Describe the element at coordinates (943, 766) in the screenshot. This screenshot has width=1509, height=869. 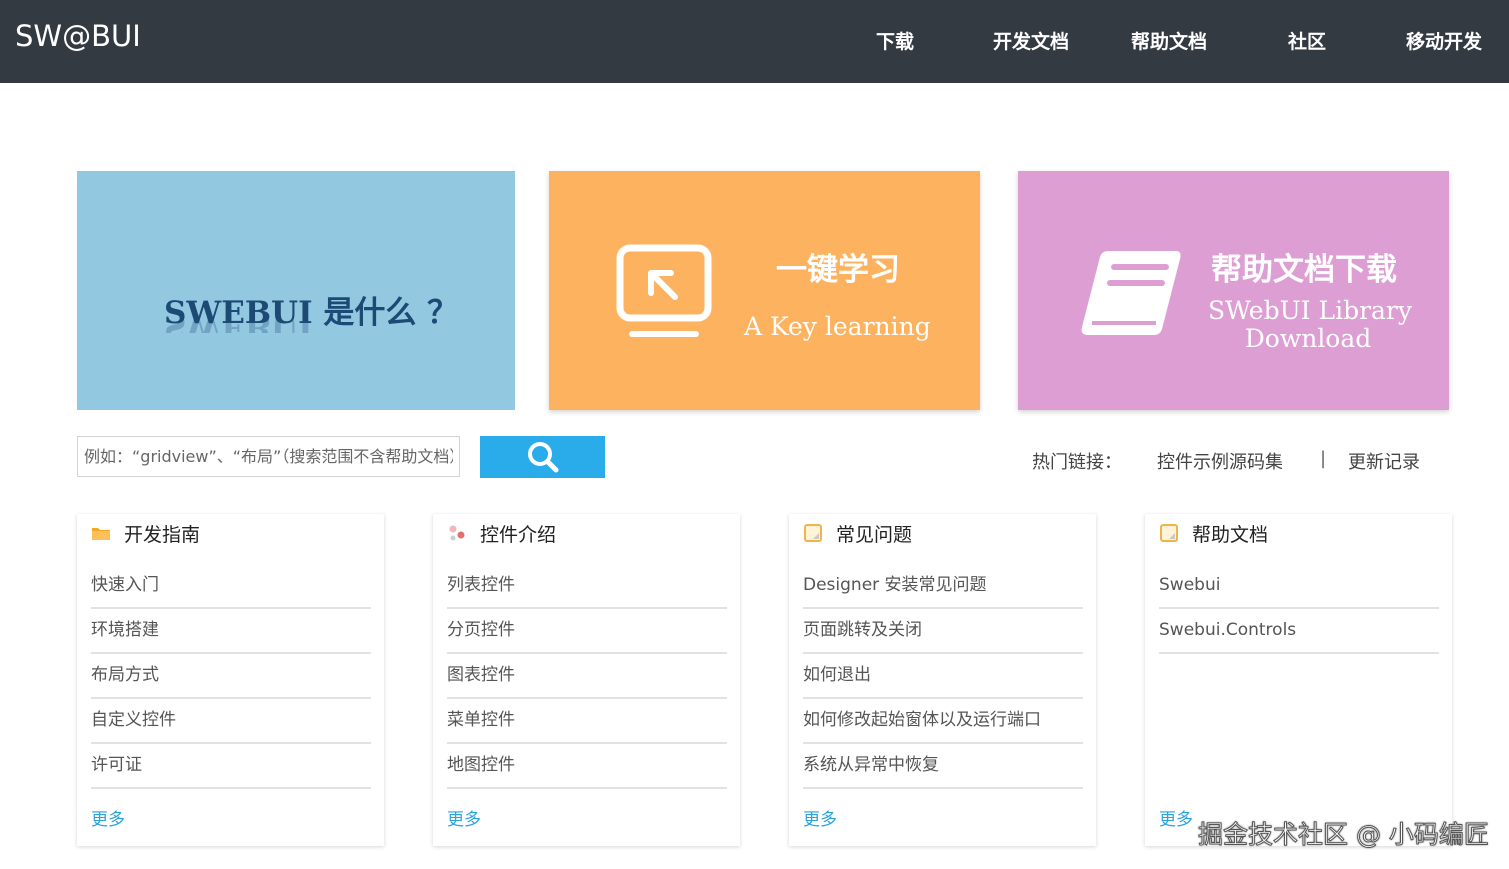
I see `list-item: 系统从异常中恢复` at that location.